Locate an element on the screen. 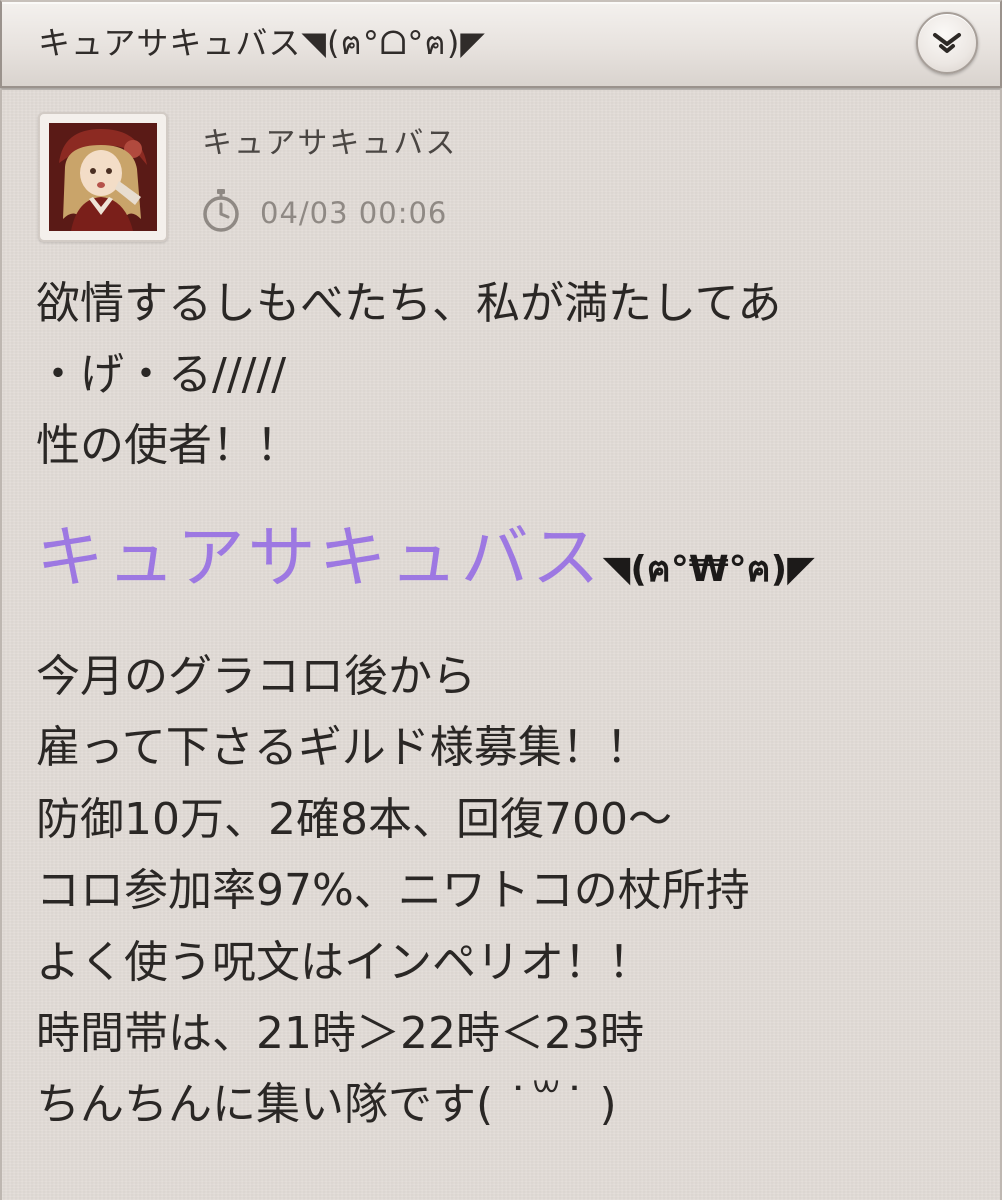 The height and width of the screenshot is (1200, 1002). stopwatch-icon is located at coordinates (221, 210).